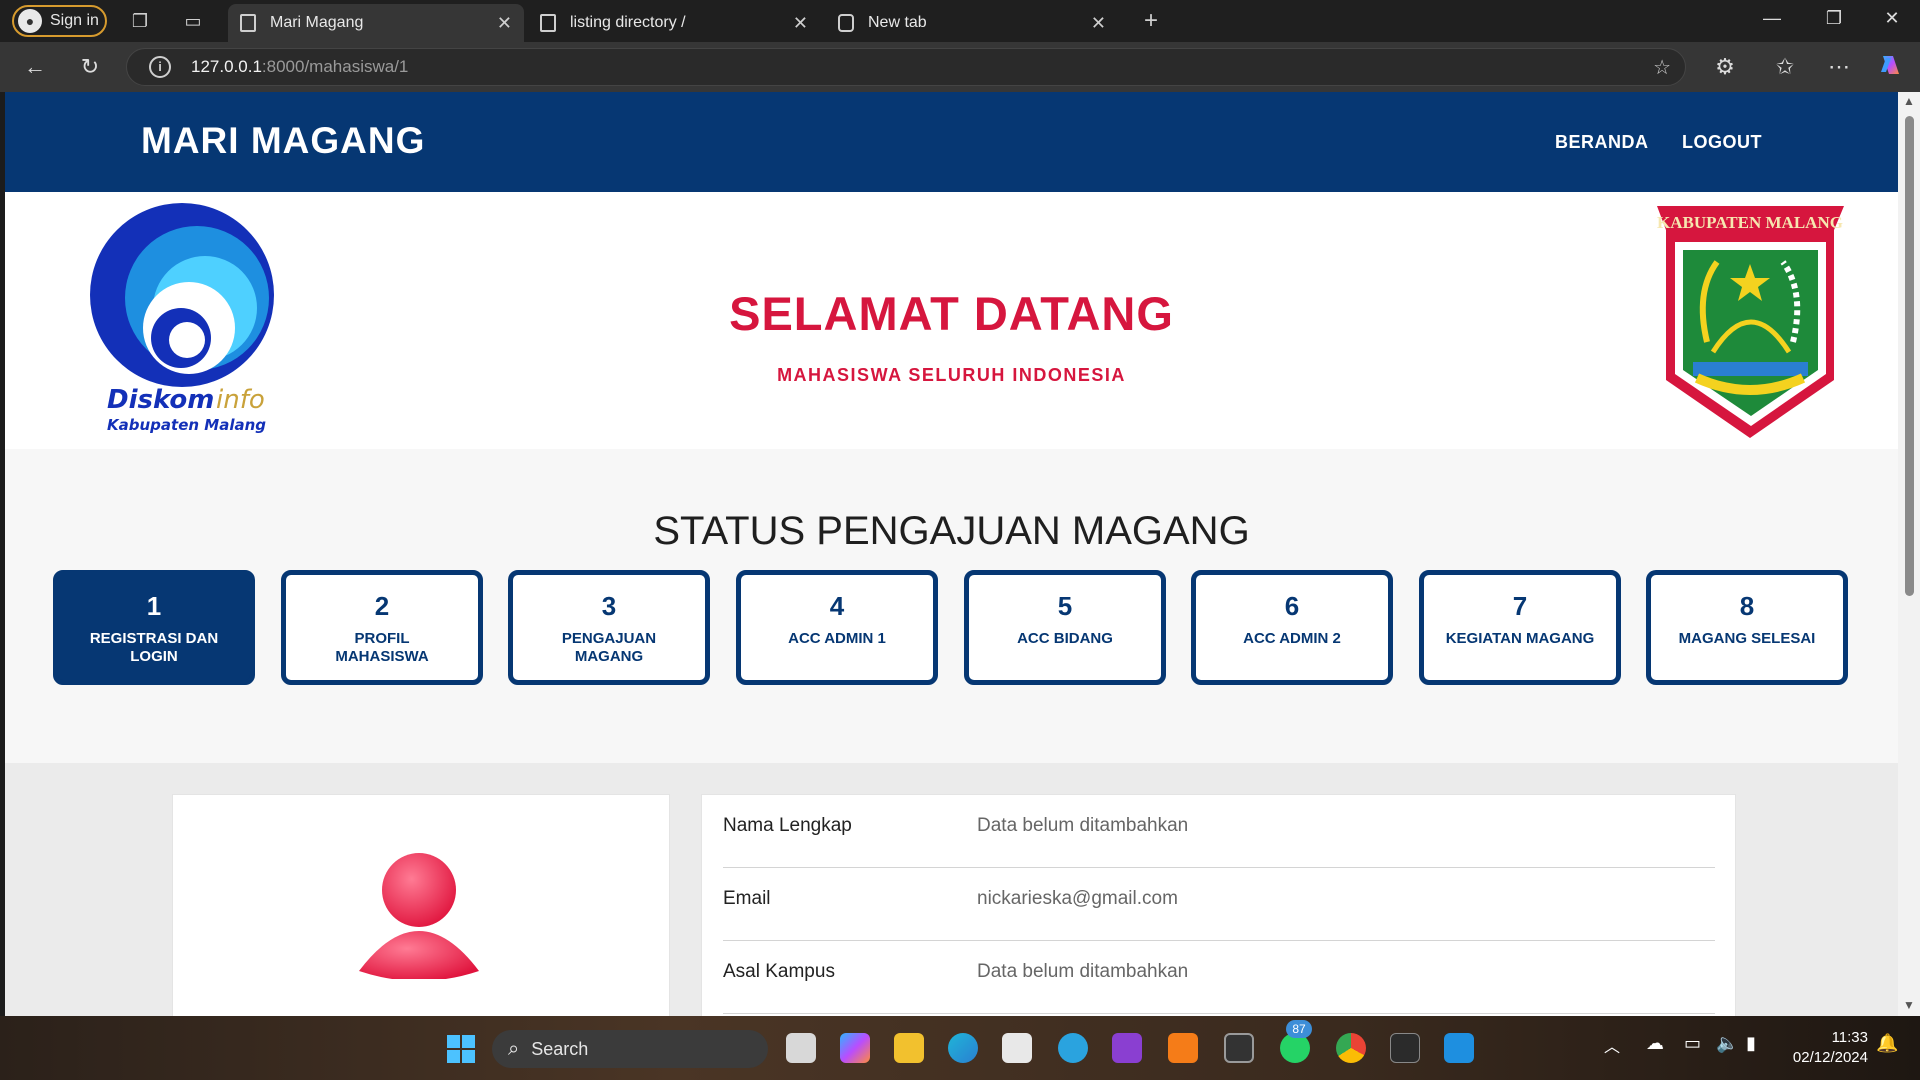  I want to click on row-value: Data belum ditambahkan, so click(1083, 971).